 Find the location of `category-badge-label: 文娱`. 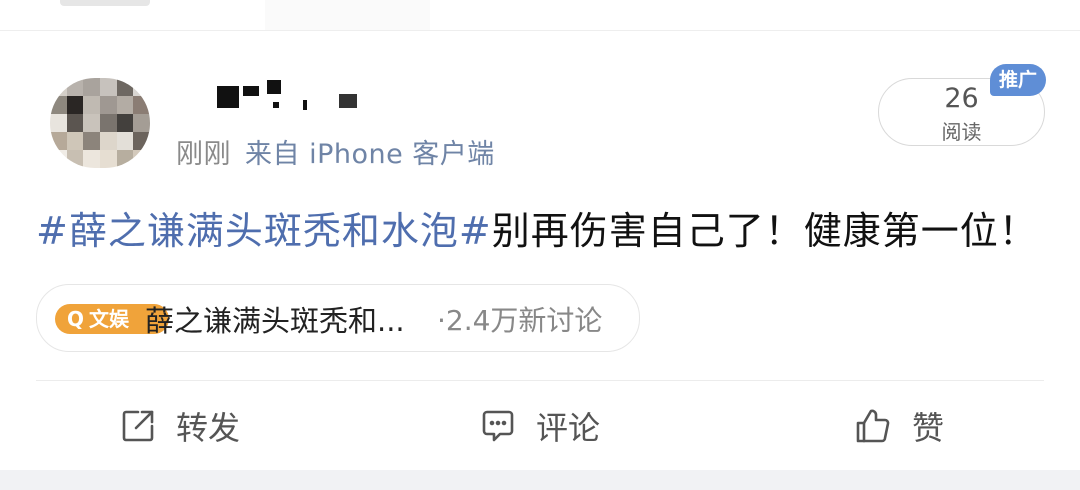

category-badge-label: 文娱 is located at coordinates (109, 319).